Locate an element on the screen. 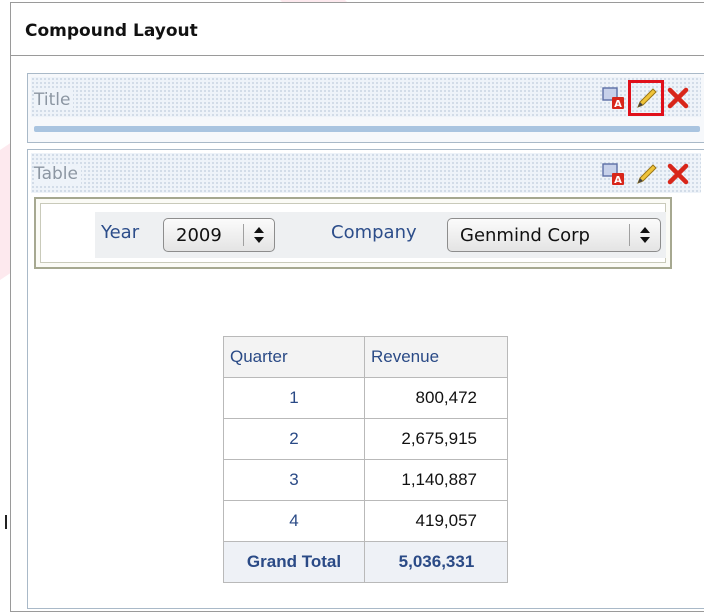 The height and width of the screenshot is (612, 704). company-select: Genmind Corp is located at coordinates (554, 235).